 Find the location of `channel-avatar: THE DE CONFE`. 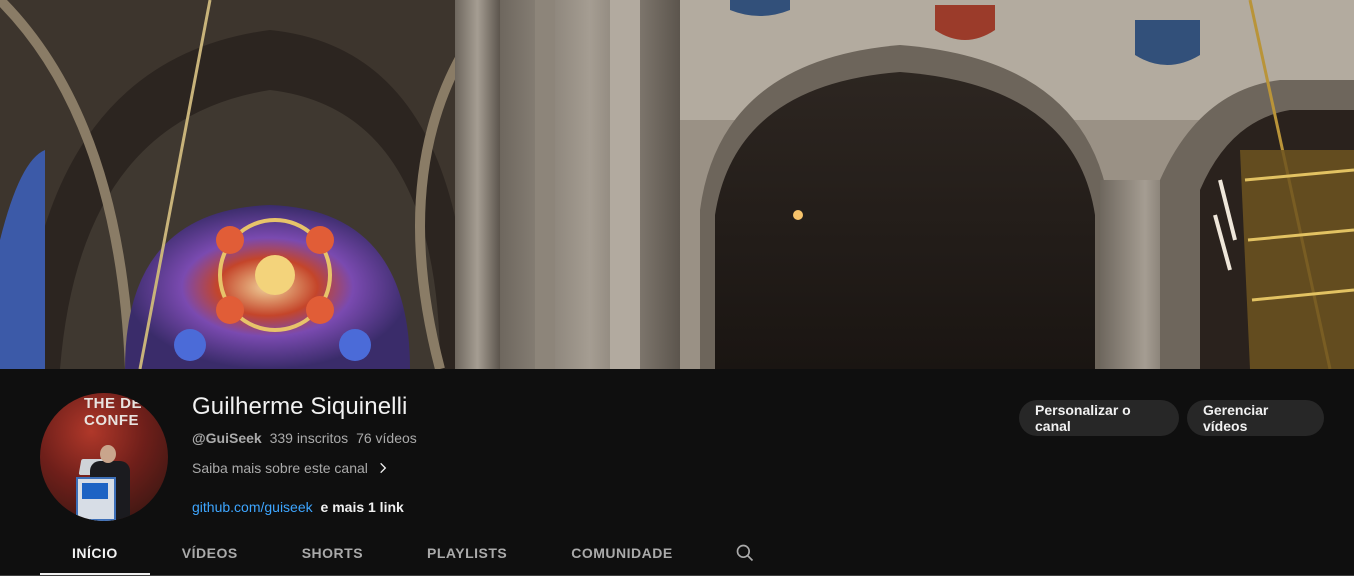

channel-avatar: THE DE CONFE is located at coordinates (104, 457).